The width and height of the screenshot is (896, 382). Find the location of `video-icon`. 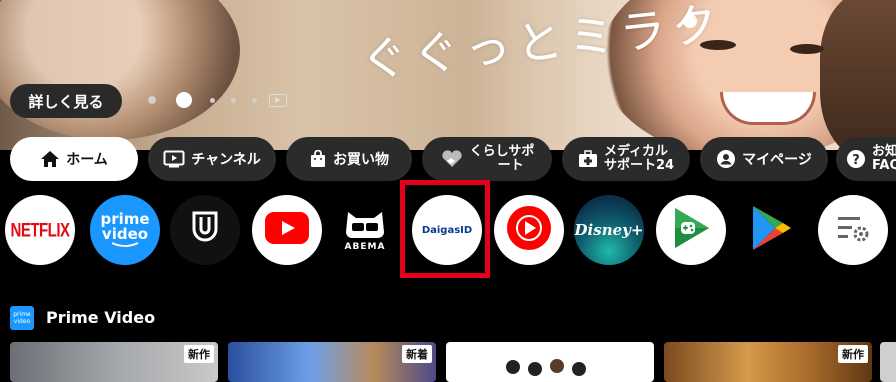

video-icon is located at coordinates (278, 100).